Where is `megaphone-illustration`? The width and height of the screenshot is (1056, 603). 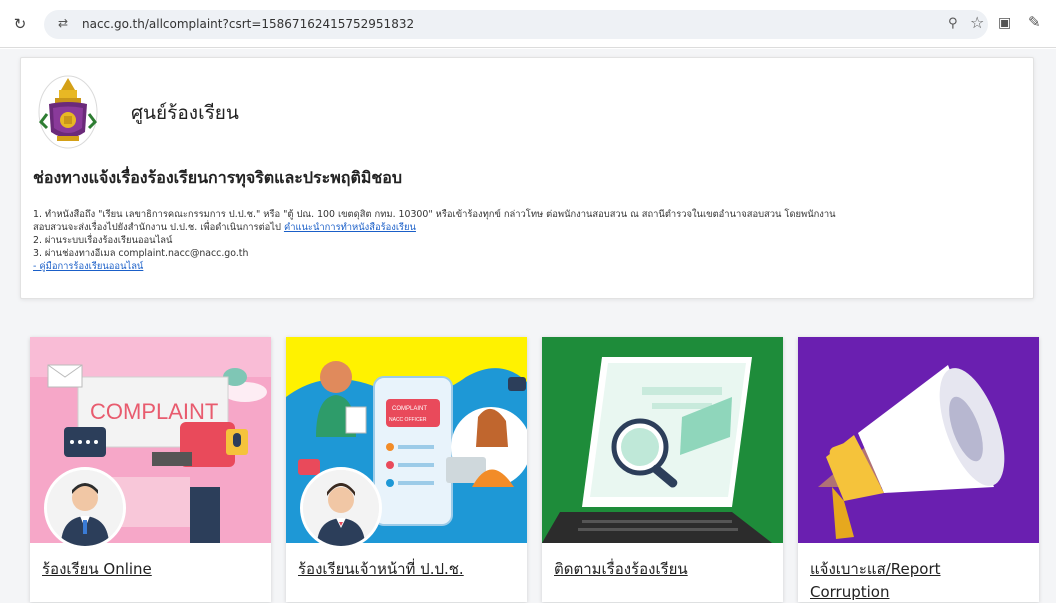 megaphone-illustration is located at coordinates (918, 440).